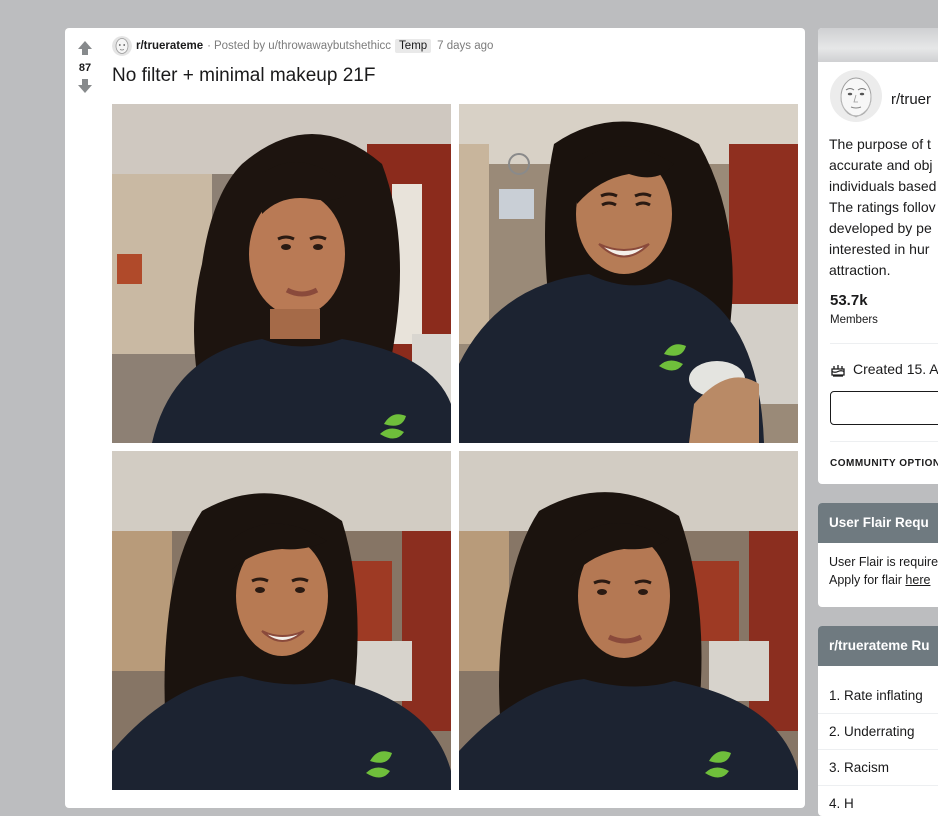 This screenshot has height=816, width=938. I want to click on description-line: developed by pe, so click(880, 228).